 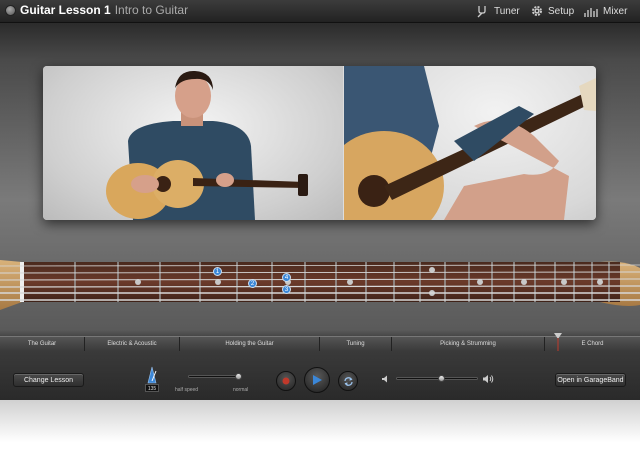 What do you see at coordinates (615, 11) in the screenshot?
I see `mixer-label: Mixer` at bounding box center [615, 11].